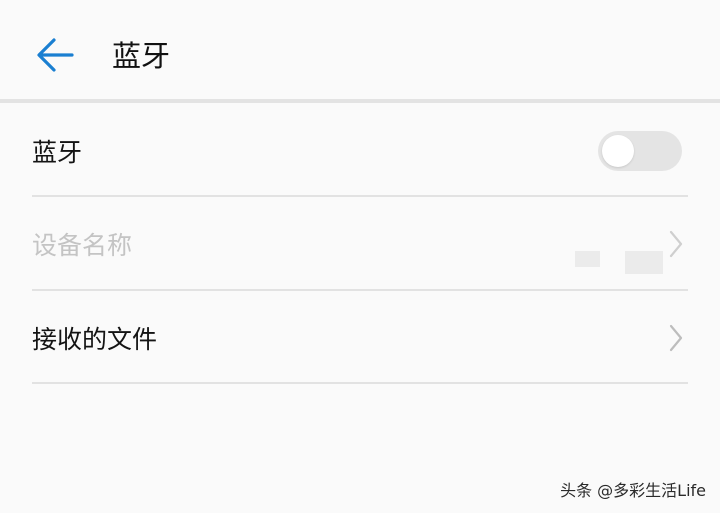 The image size is (720, 513). I want to click on received-files-label: 接收的文件, so click(95, 339).